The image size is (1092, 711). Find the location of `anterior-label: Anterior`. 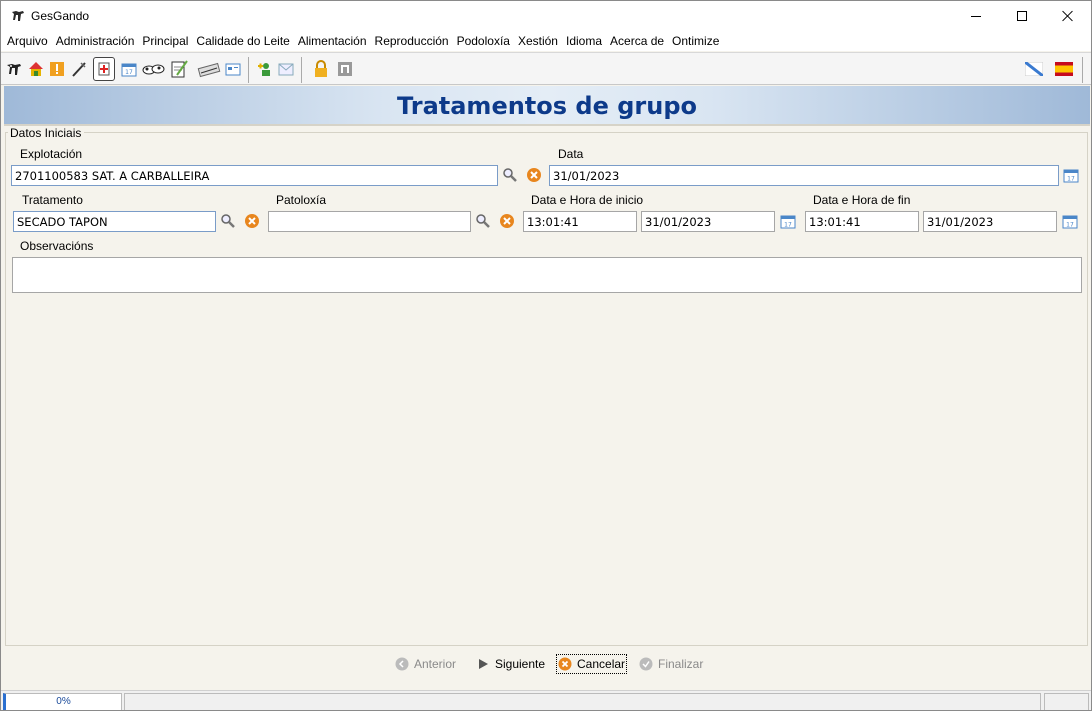

anterior-label: Anterior is located at coordinates (435, 664).